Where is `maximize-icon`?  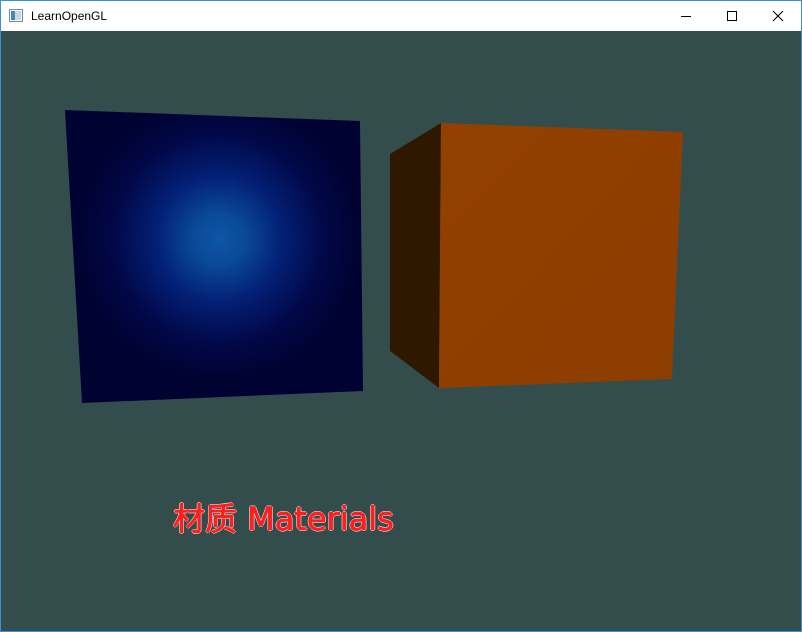 maximize-icon is located at coordinates (732, 16).